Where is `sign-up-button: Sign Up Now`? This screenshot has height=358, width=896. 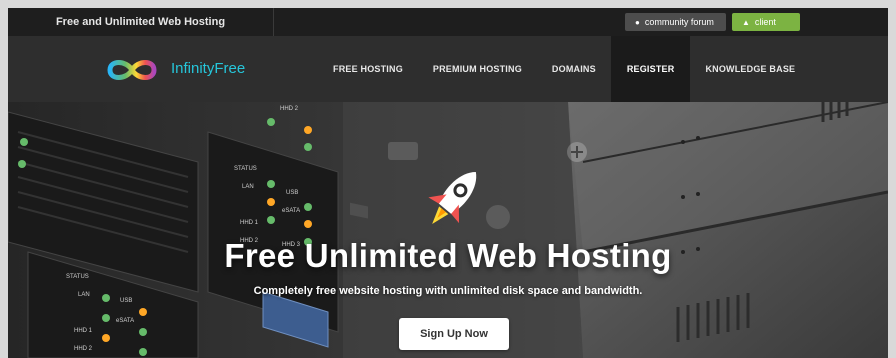 sign-up-button: Sign Up Now is located at coordinates (454, 334).